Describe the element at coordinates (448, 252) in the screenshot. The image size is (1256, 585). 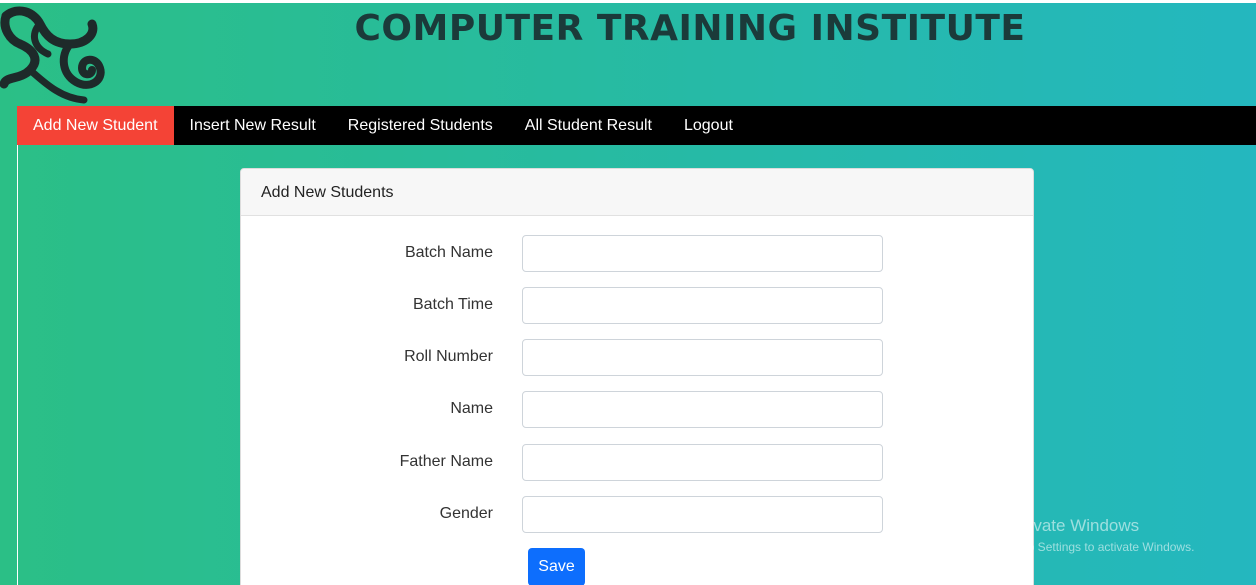
I see `batch-name-label: Batch Name` at that location.